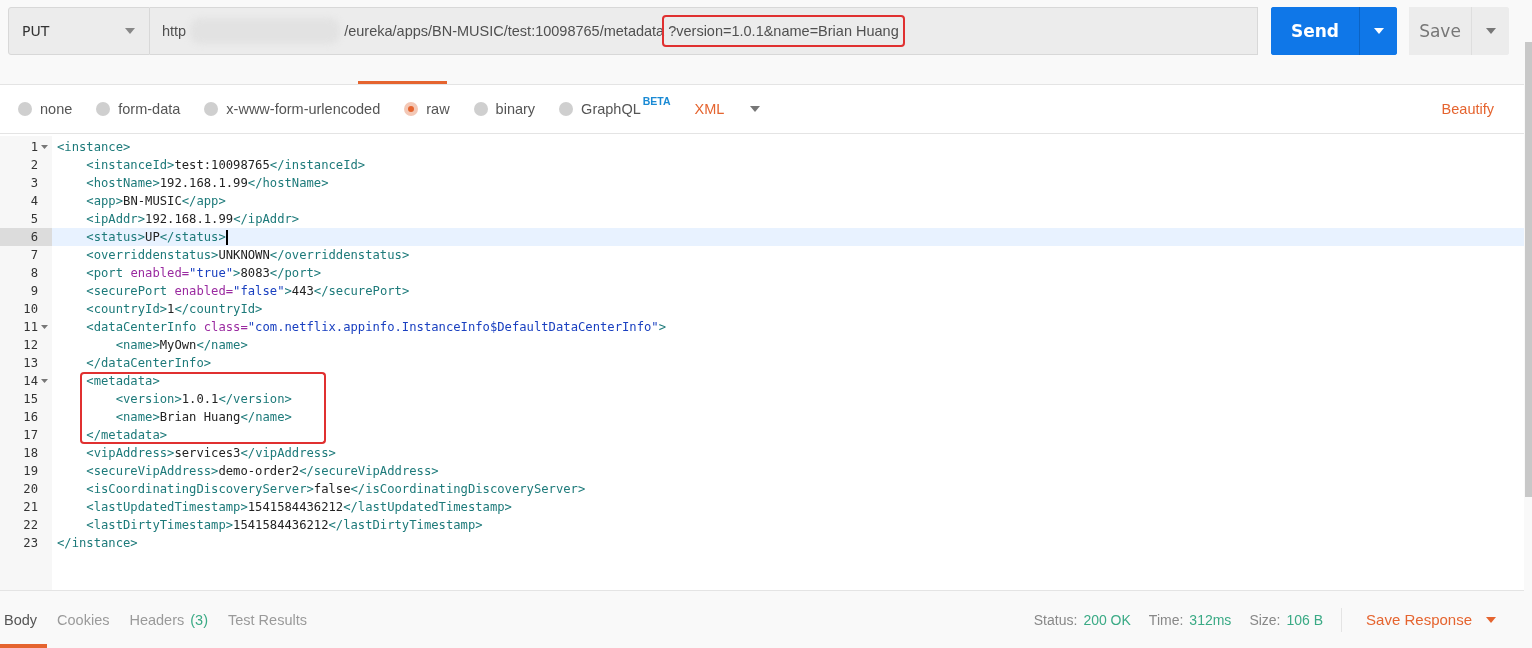  What do you see at coordinates (376, 327) in the screenshot?
I see `code-line: <dataCenterInfo class="com.netflix.appinfo.InstanceInfo$DefaultDataCenterInfo">` at bounding box center [376, 327].